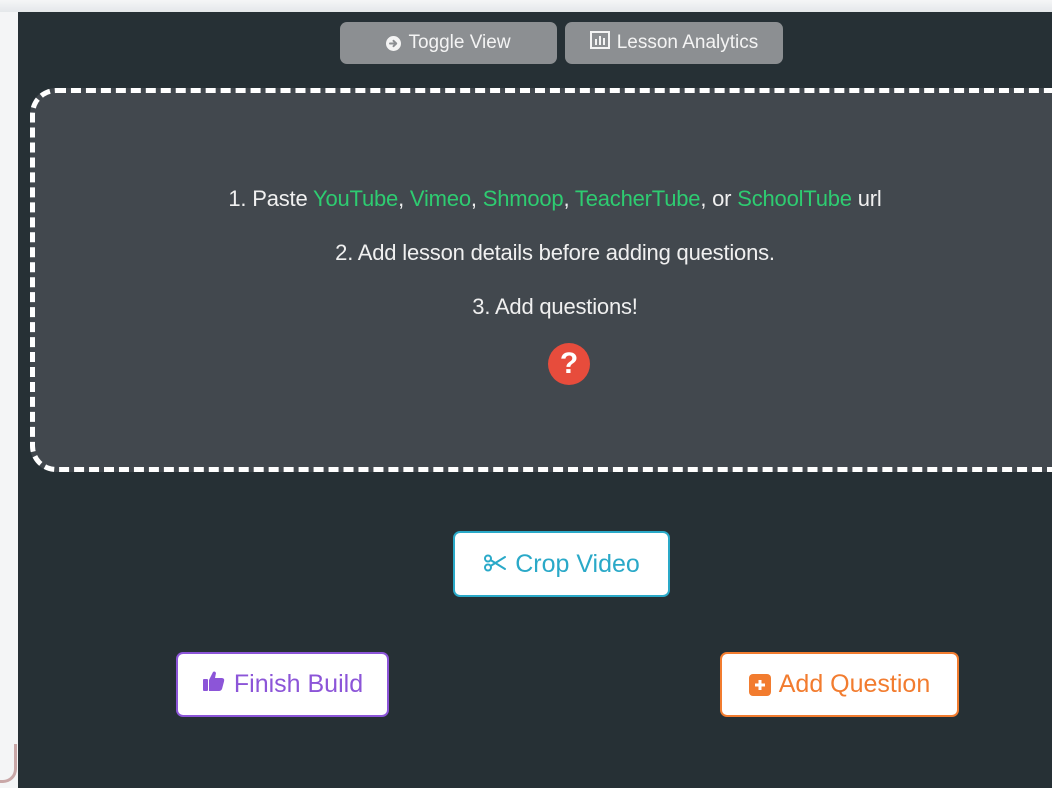  Describe the element at coordinates (9, 400) in the screenshot. I see `left-sidebar-edge` at that location.